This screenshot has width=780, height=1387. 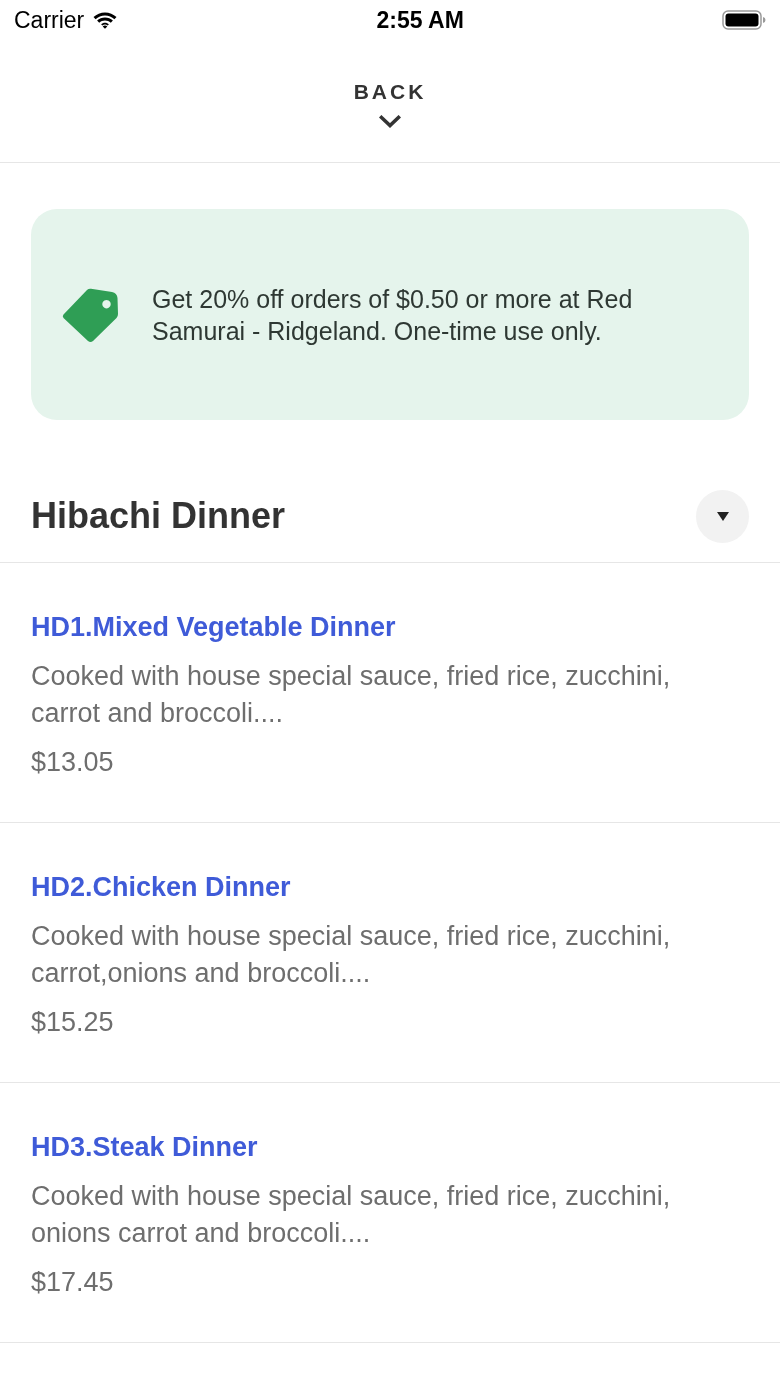 I want to click on item-price: $17.45, so click(x=73, y=1282).